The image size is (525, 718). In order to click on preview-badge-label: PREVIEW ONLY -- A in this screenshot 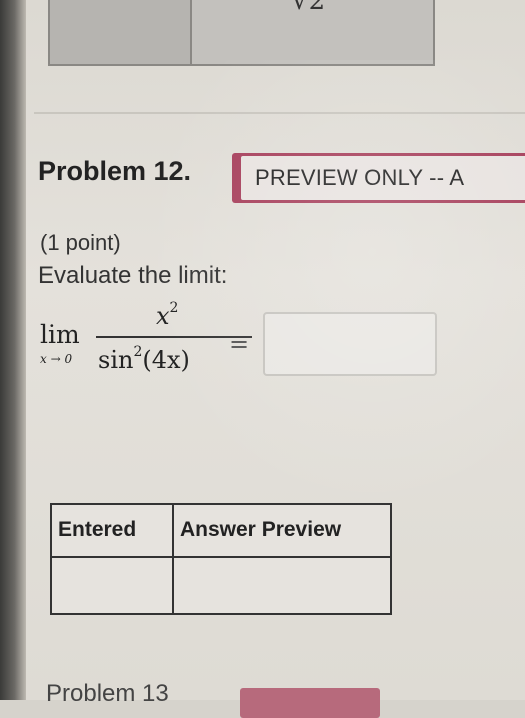, I will do `click(360, 177)`.